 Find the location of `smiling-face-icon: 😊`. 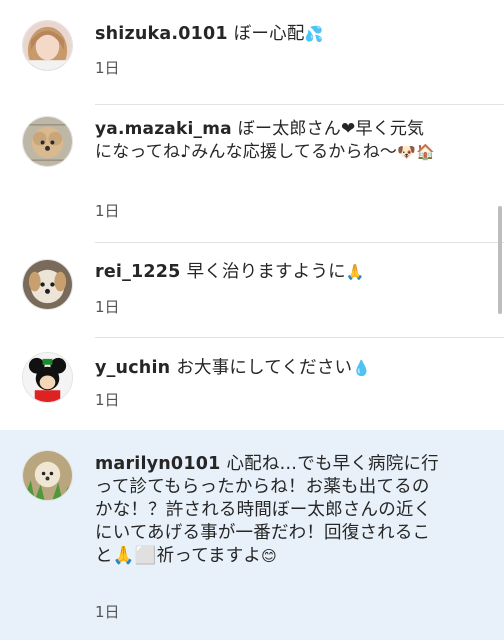

smiling-face-icon: 😊 is located at coordinates (269, 556).